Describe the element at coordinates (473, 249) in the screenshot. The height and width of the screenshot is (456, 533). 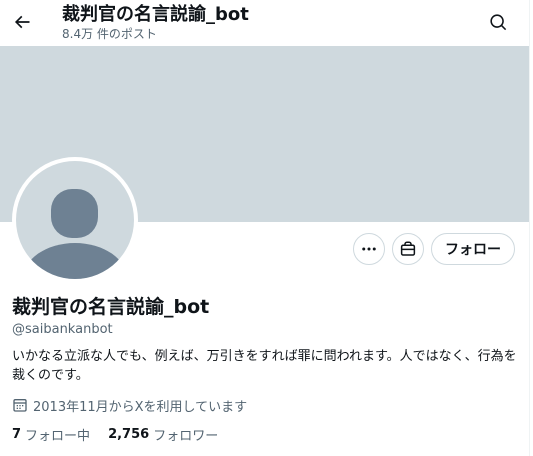
I see `follow-button: フォロー` at that location.